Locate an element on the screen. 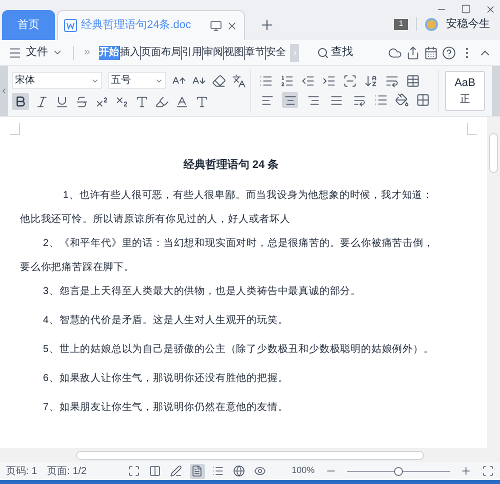 Image resolution: width=500 pixels, height=484 pixels. vertical-scrollbar is located at coordinates (493, 282).